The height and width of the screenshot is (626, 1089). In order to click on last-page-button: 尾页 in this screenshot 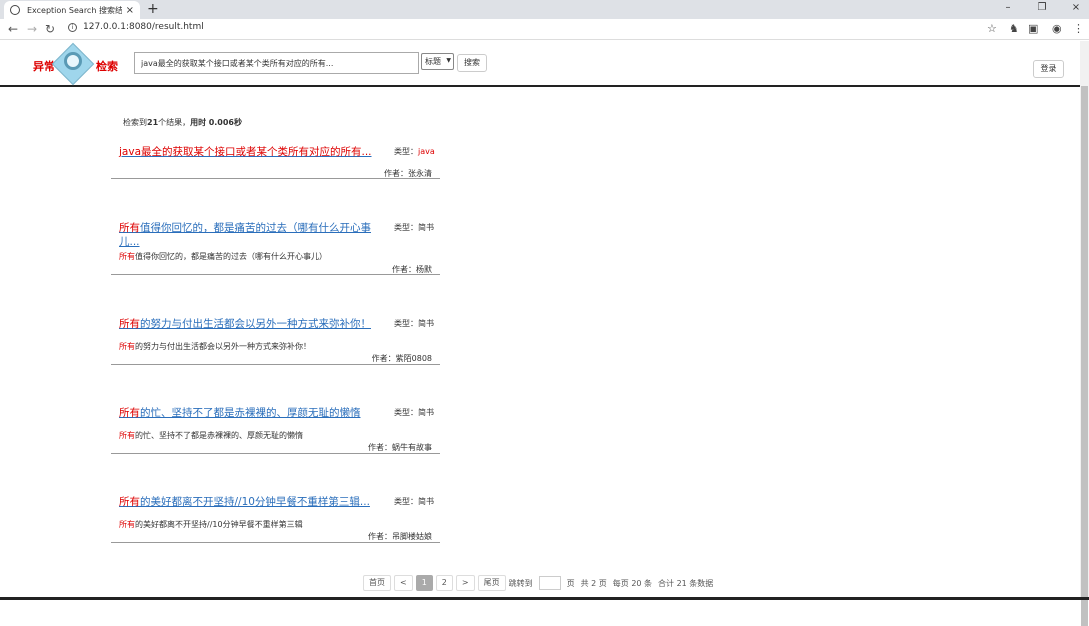, I will do `click(492, 583)`.